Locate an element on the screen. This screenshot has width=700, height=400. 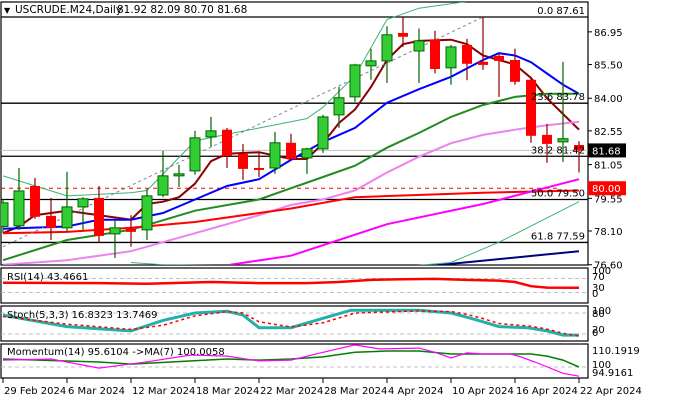
date-label: 28 Mar 2024 is located at coordinates (355, 391).